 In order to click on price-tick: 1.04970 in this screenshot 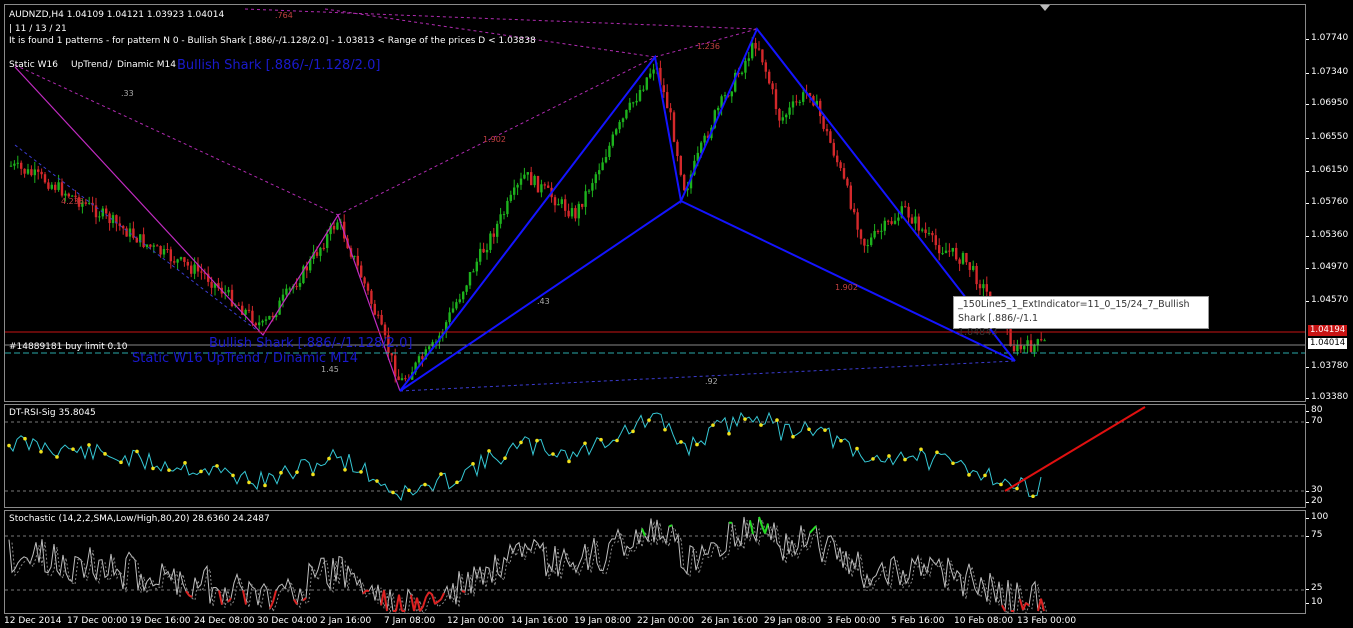, I will do `click(1327, 267)`.